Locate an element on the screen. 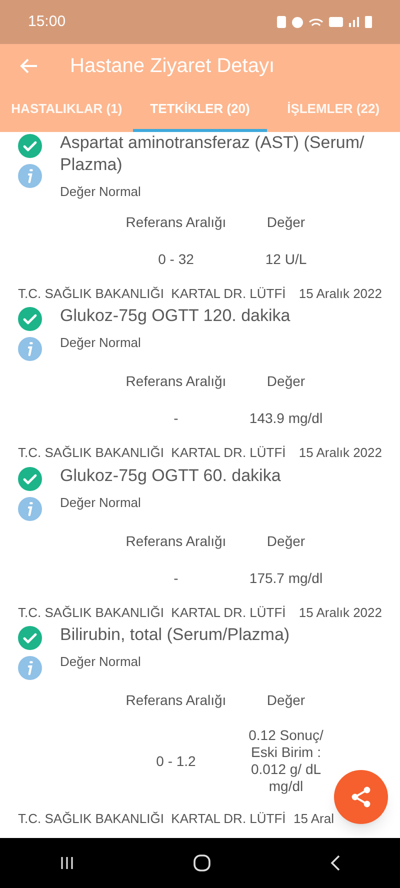 The image size is (400, 888). recents-icon is located at coordinates (67, 863).